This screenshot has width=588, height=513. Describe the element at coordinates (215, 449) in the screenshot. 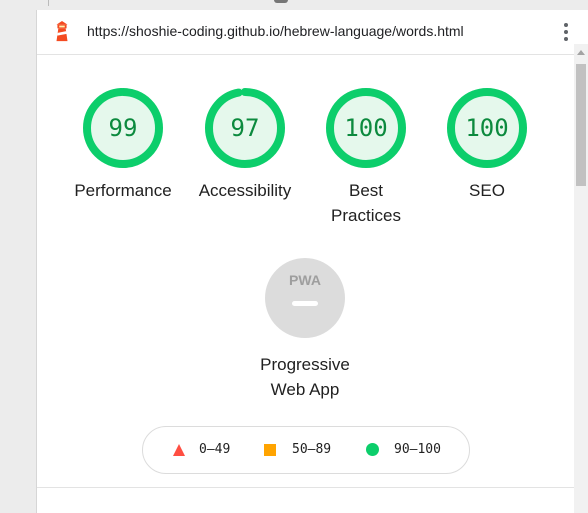

I see `legend-fail-range: 0–49` at that location.